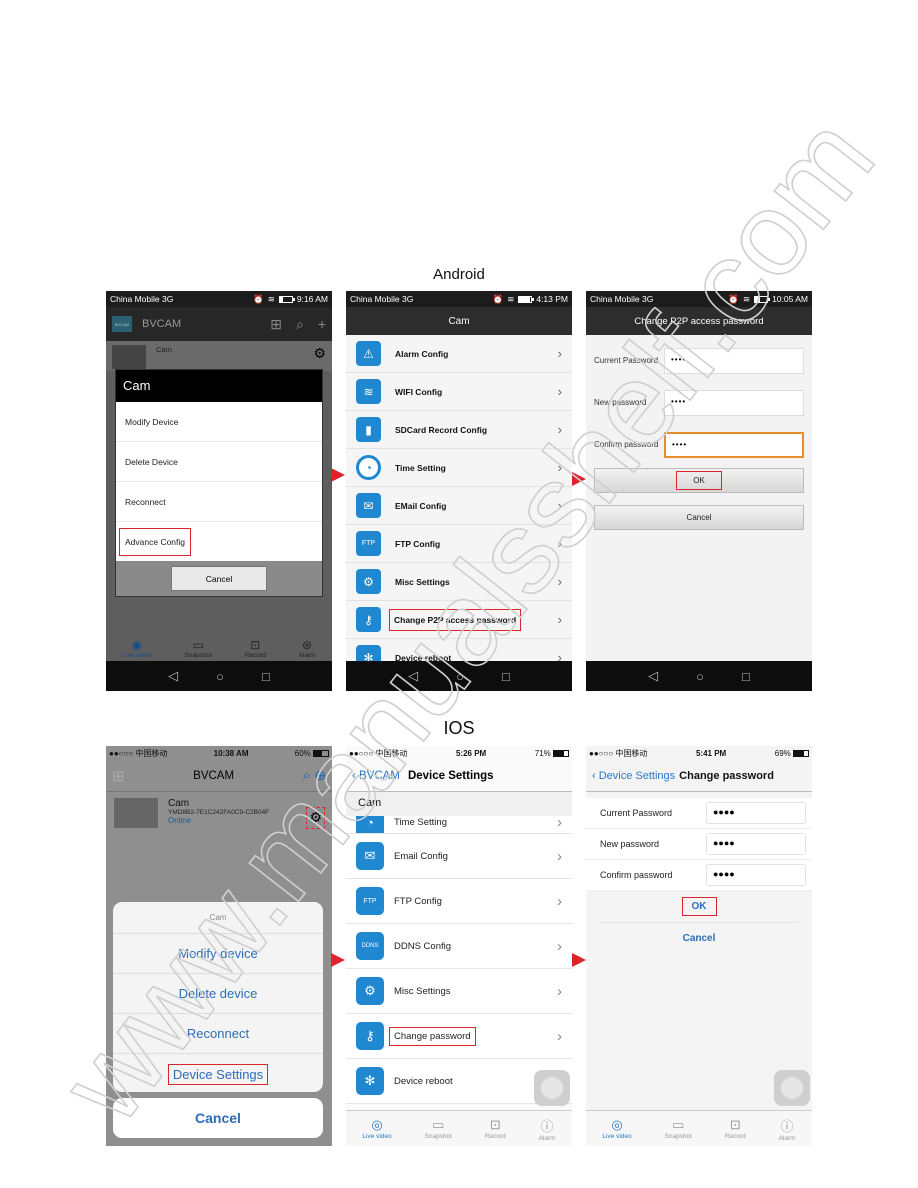  I want to click on device-row: Cam ⚙, so click(219, 356).